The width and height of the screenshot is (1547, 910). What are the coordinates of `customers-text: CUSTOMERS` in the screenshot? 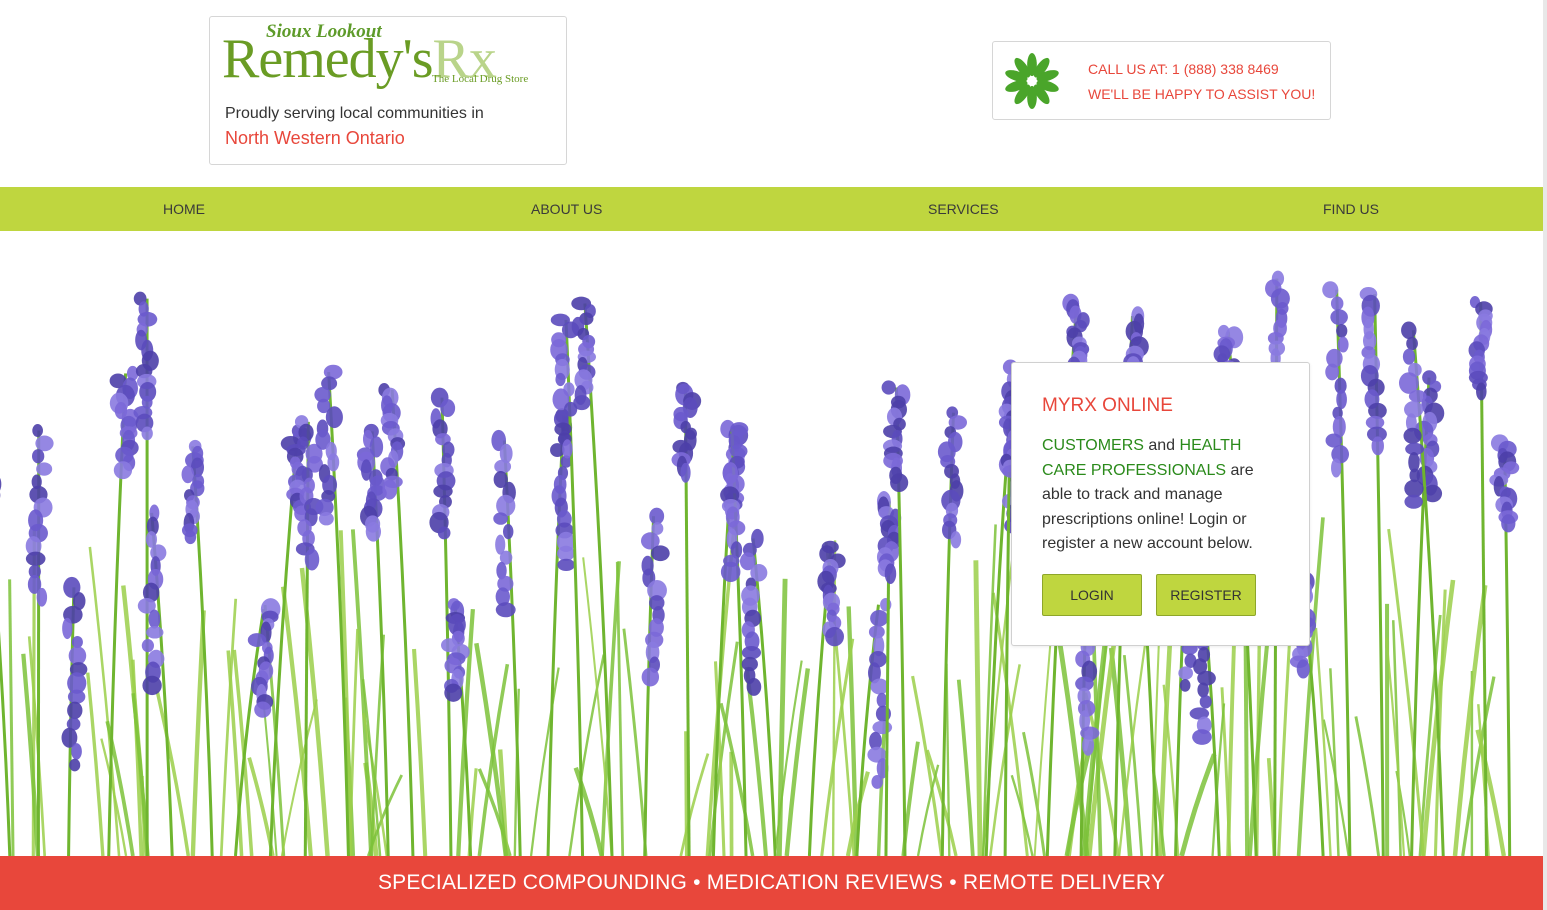 It's located at (1093, 445).